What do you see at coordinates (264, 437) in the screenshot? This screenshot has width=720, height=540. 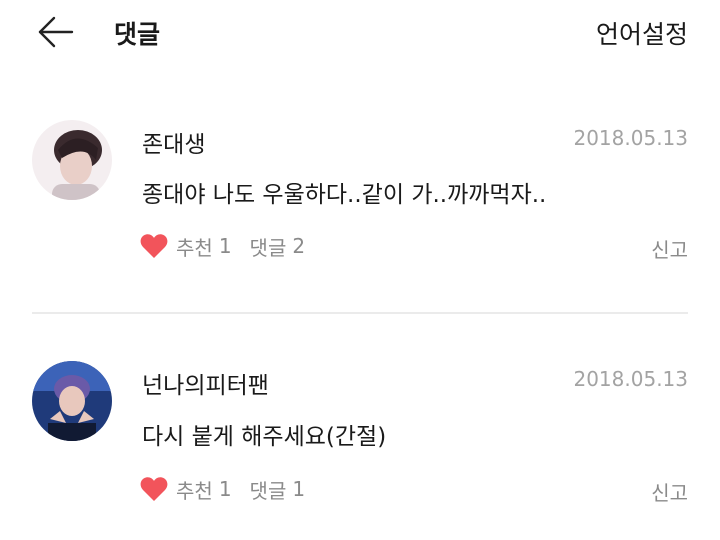 I see `comment-text: 다시 붙게 해주세요(간절)` at bounding box center [264, 437].